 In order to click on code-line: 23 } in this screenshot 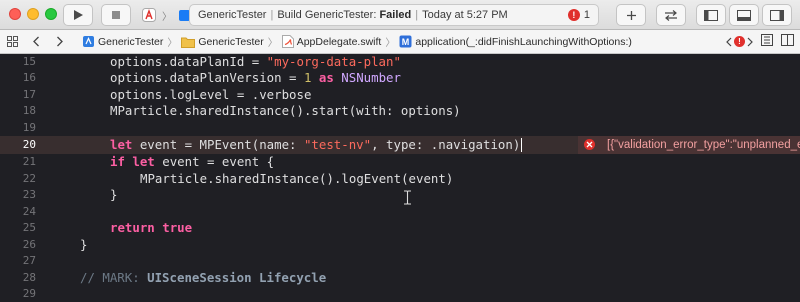, I will do `click(400, 195)`.